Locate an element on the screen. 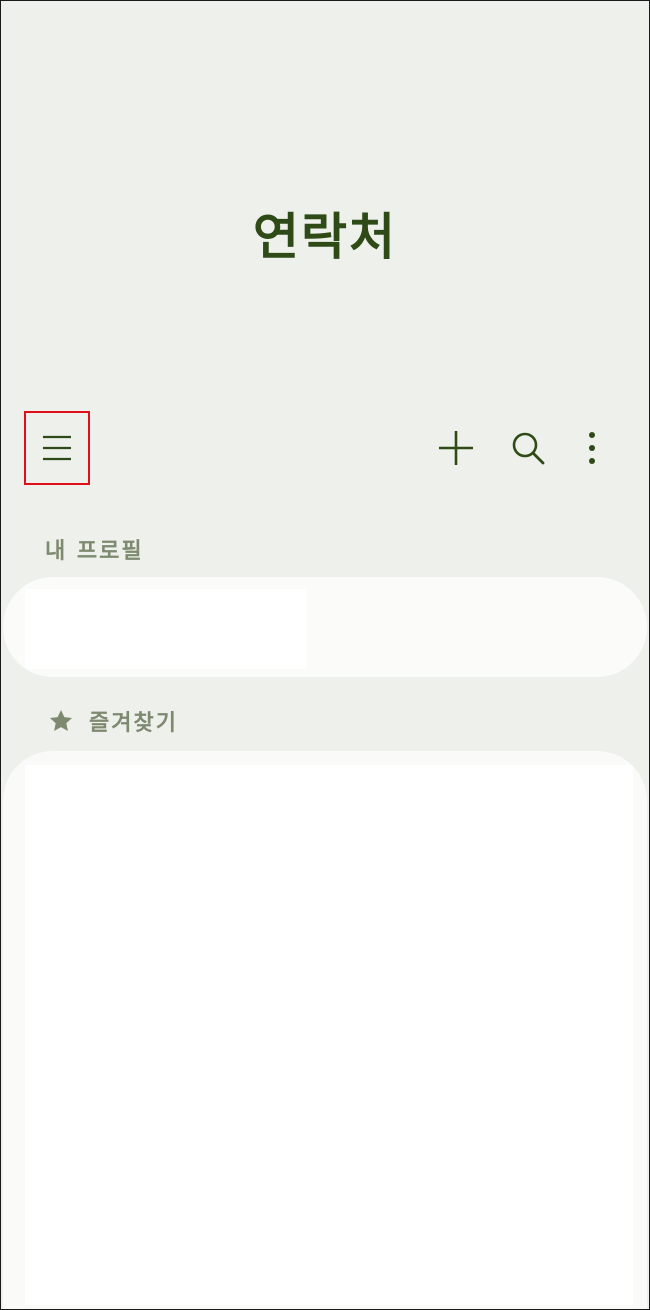 The width and height of the screenshot is (650, 1310). toolbar is located at coordinates (325, 449).